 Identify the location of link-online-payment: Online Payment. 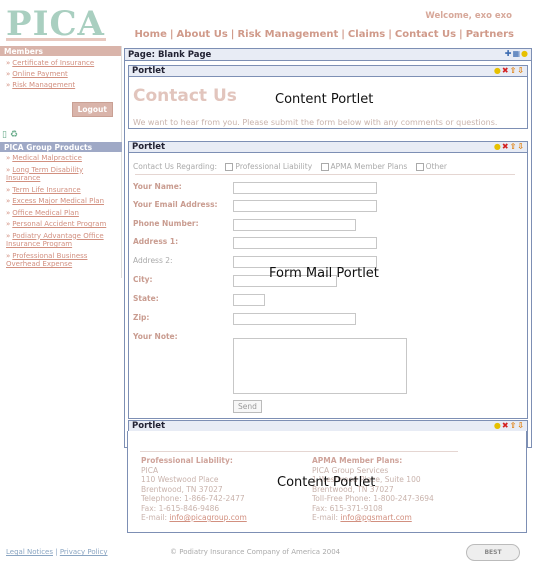
(39, 74).